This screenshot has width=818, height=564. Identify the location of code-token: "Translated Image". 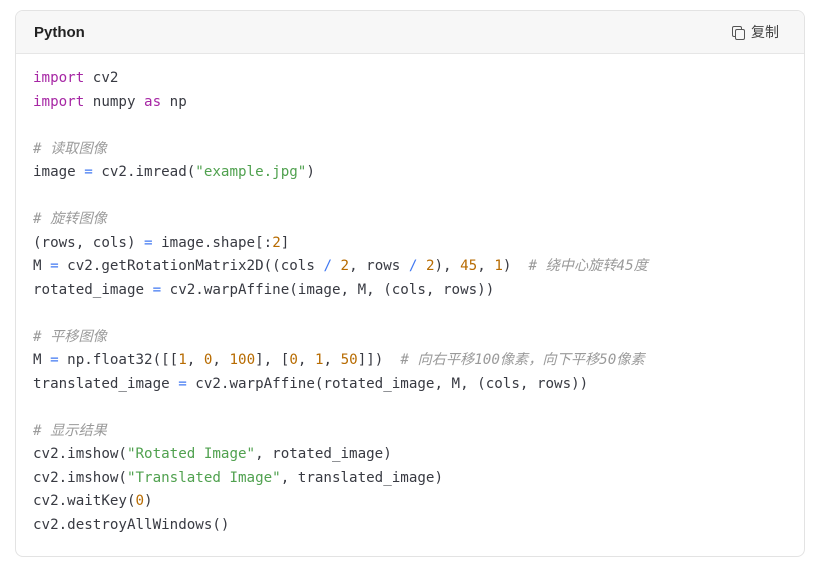
(203, 477).